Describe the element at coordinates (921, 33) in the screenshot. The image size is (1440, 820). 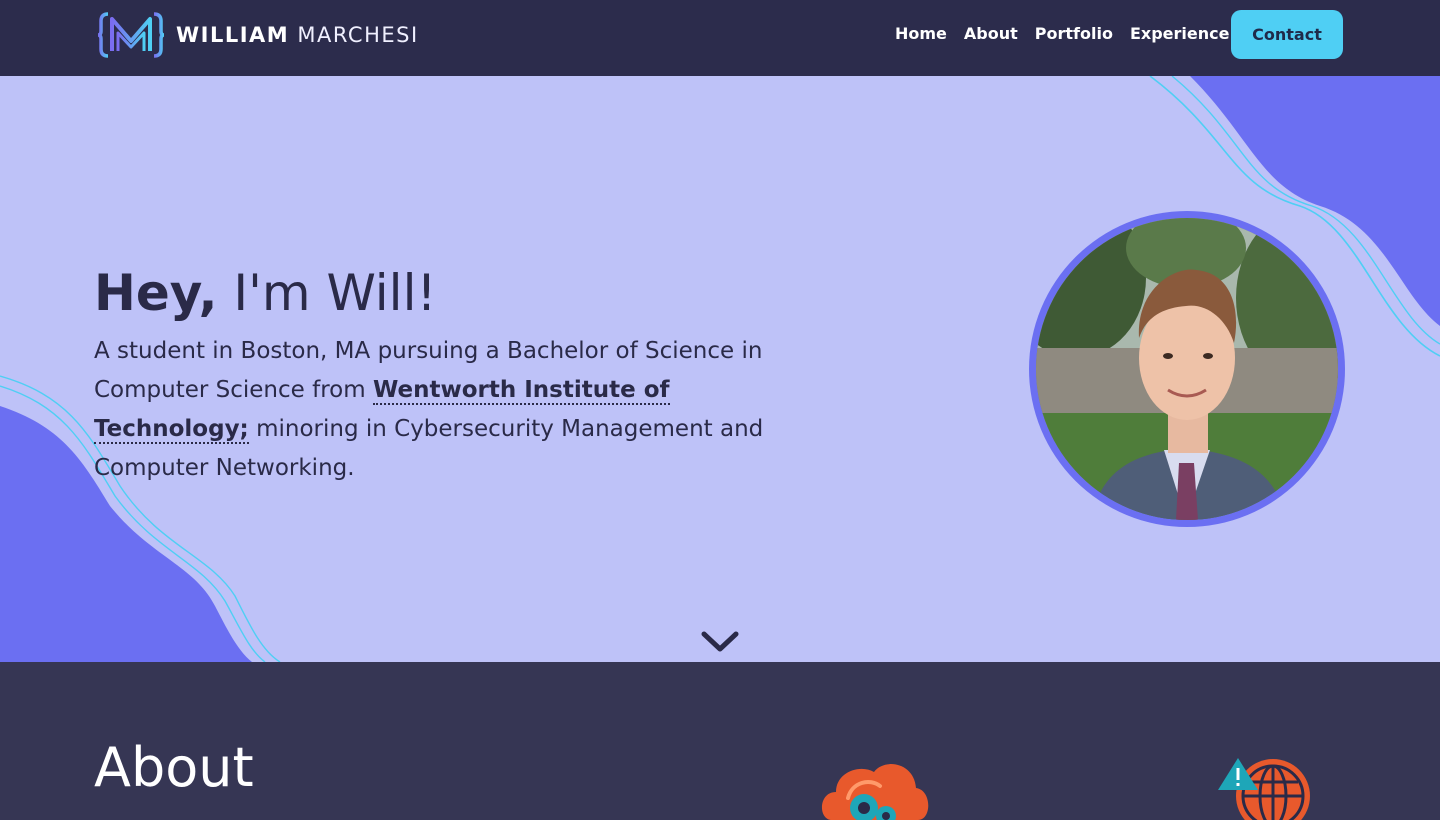
I see `nav-link-home: Home` at that location.